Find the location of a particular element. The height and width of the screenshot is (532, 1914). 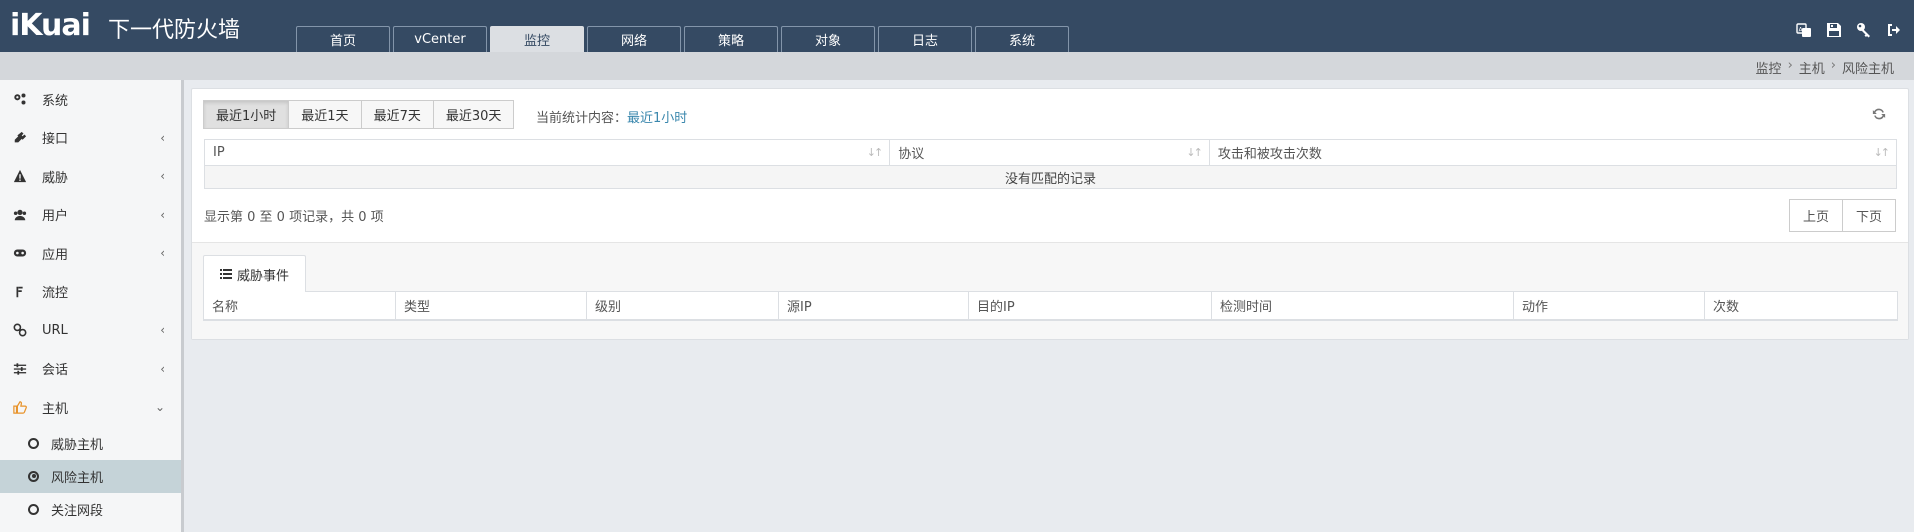

risk-host-table: IP ↓↑ 协议 ↓↑ 攻击和被攻击次数 ↓↑ 没有匹配的记录 is located at coordinates (1050, 164).